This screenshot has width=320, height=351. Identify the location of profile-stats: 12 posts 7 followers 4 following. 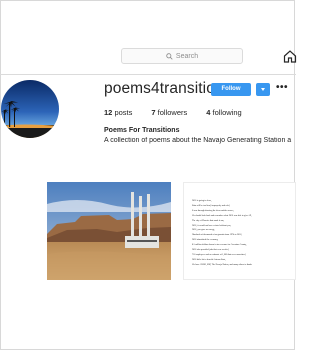
(182, 112).